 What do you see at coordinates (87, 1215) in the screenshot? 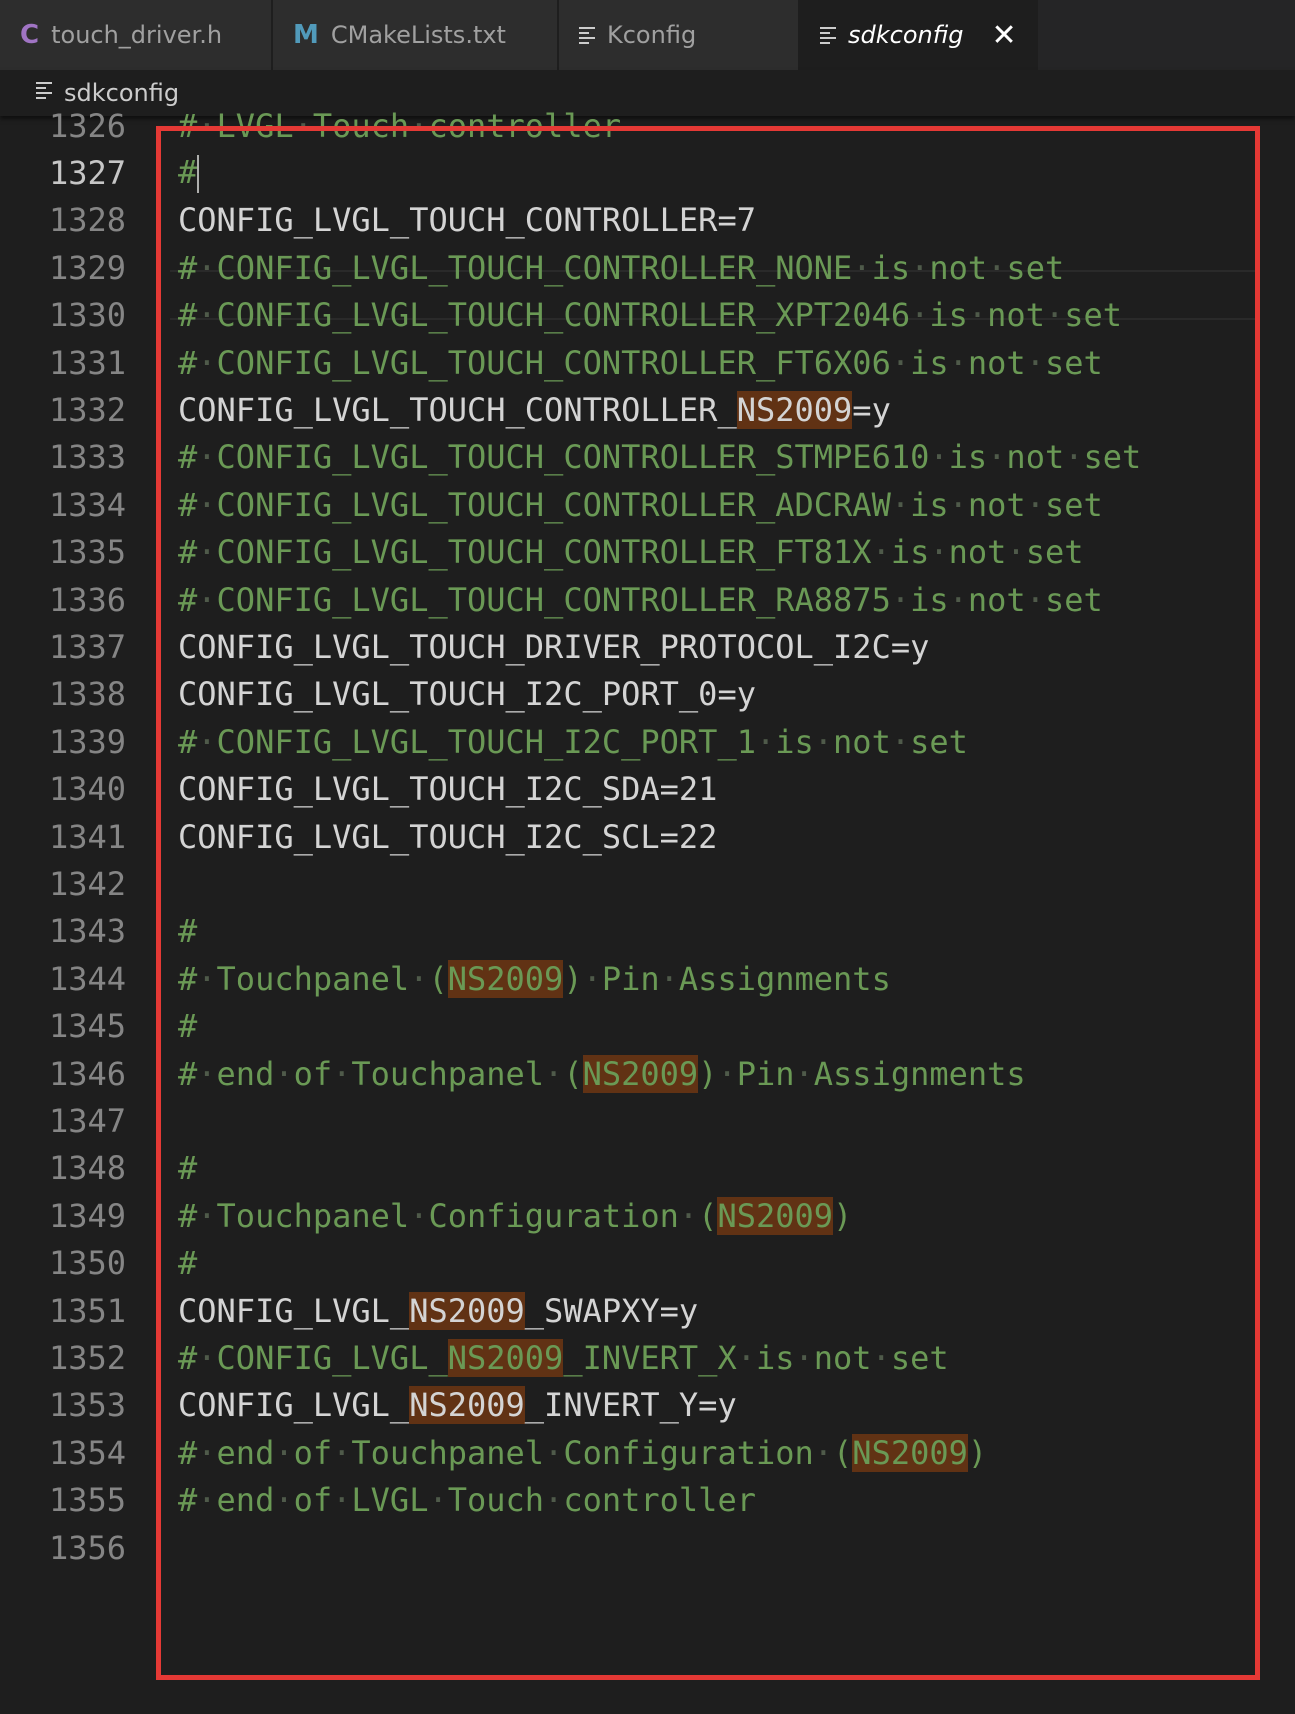
I see `line-number: 1349` at bounding box center [87, 1215].